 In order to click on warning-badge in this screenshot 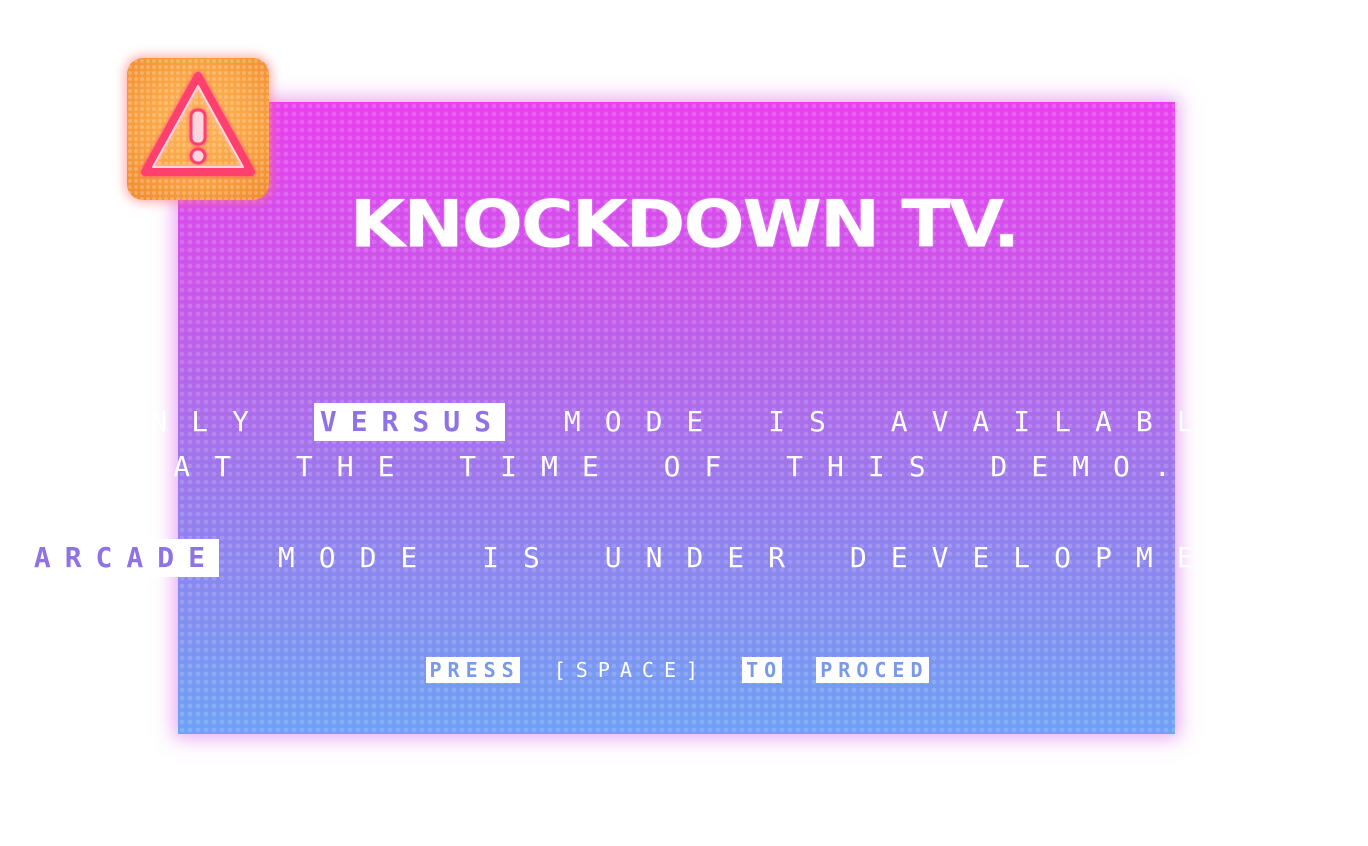, I will do `click(198, 129)`.